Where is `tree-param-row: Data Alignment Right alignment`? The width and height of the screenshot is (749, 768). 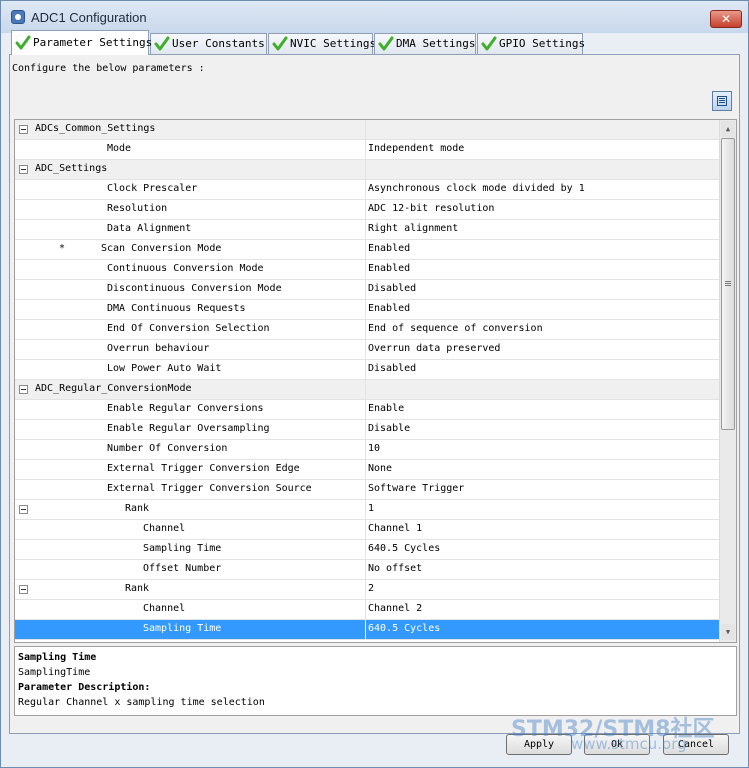 tree-param-row: Data Alignment Right alignment is located at coordinates (367, 230).